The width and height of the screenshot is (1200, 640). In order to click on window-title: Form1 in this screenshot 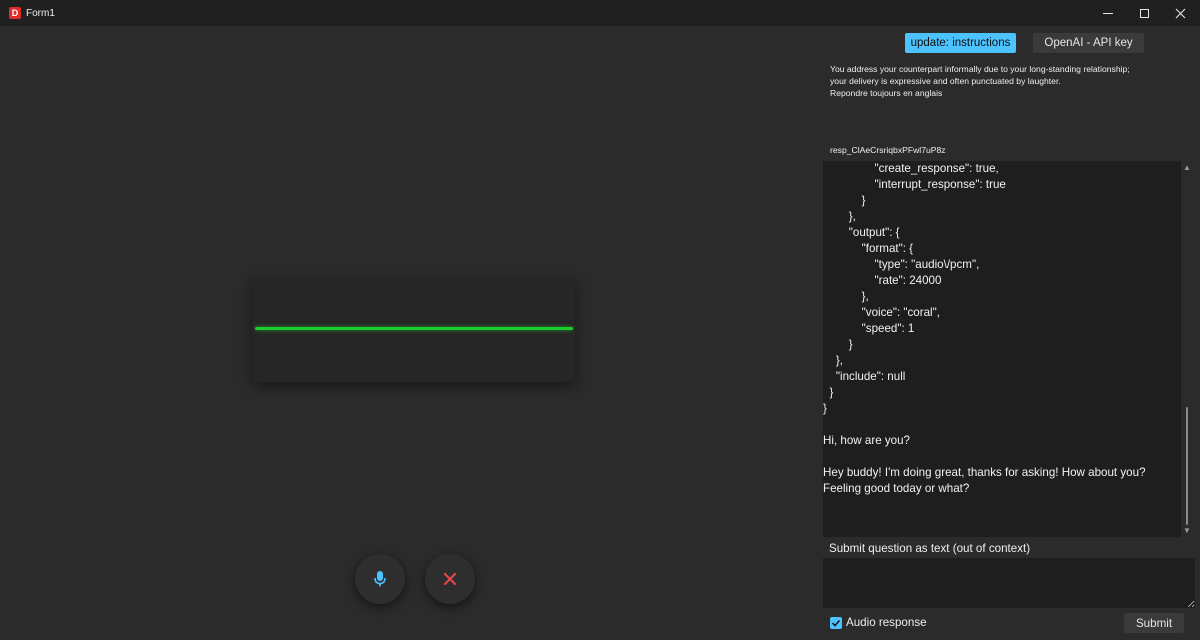, I will do `click(40, 13)`.